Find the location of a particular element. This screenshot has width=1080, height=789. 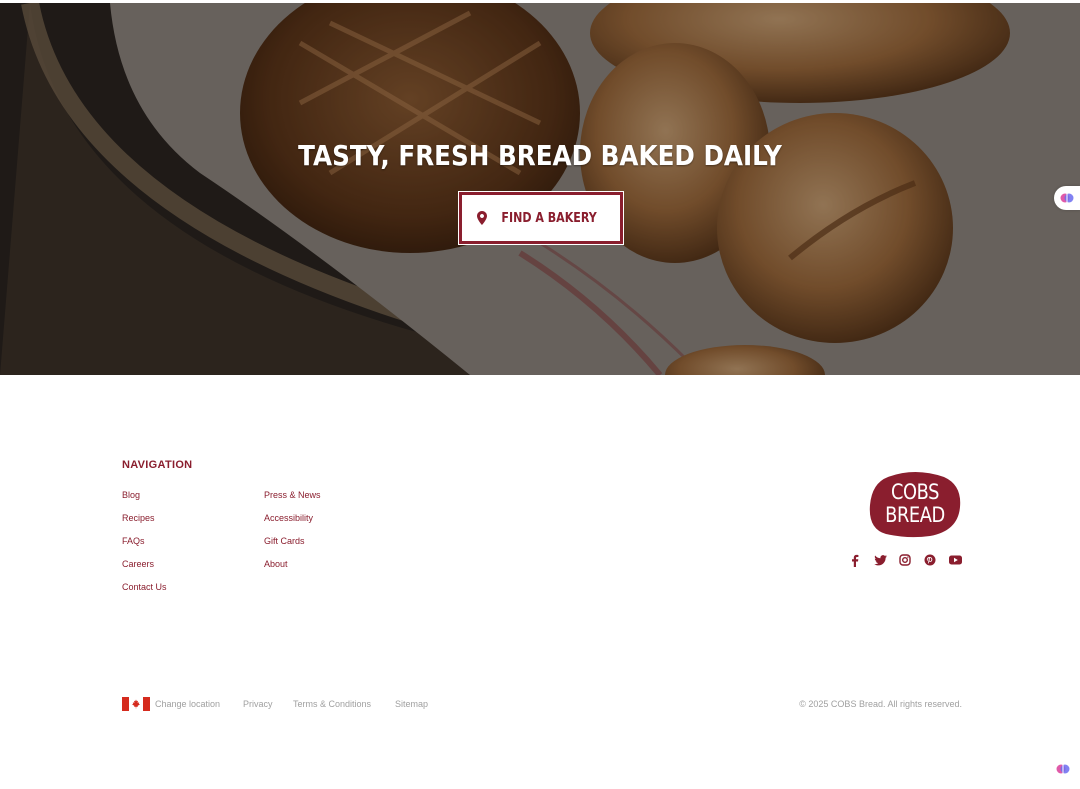

logo-line-2: BREAD is located at coordinates (915, 515).